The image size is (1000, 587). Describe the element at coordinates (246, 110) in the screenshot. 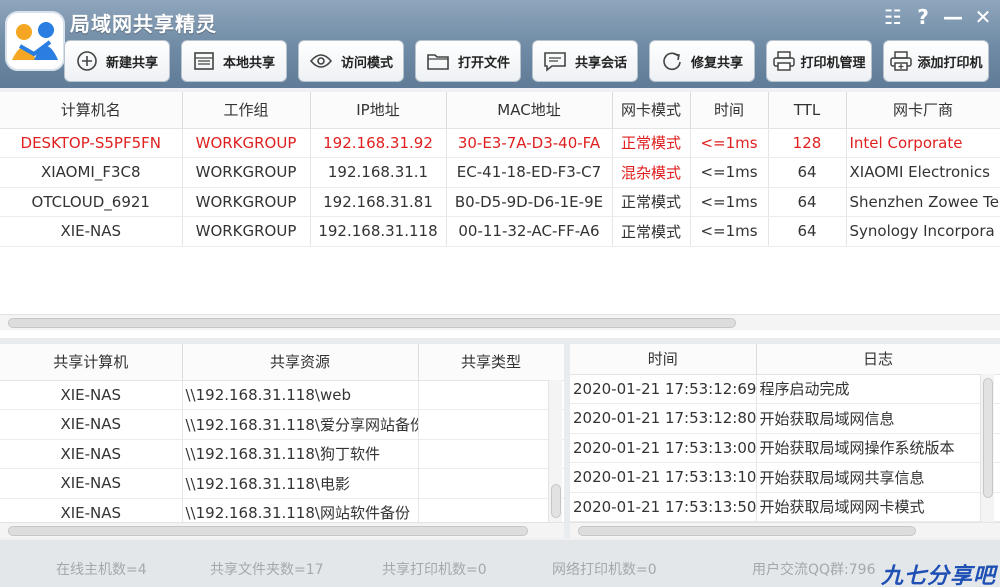

I see `col-header-workgroup: 工作组` at that location.